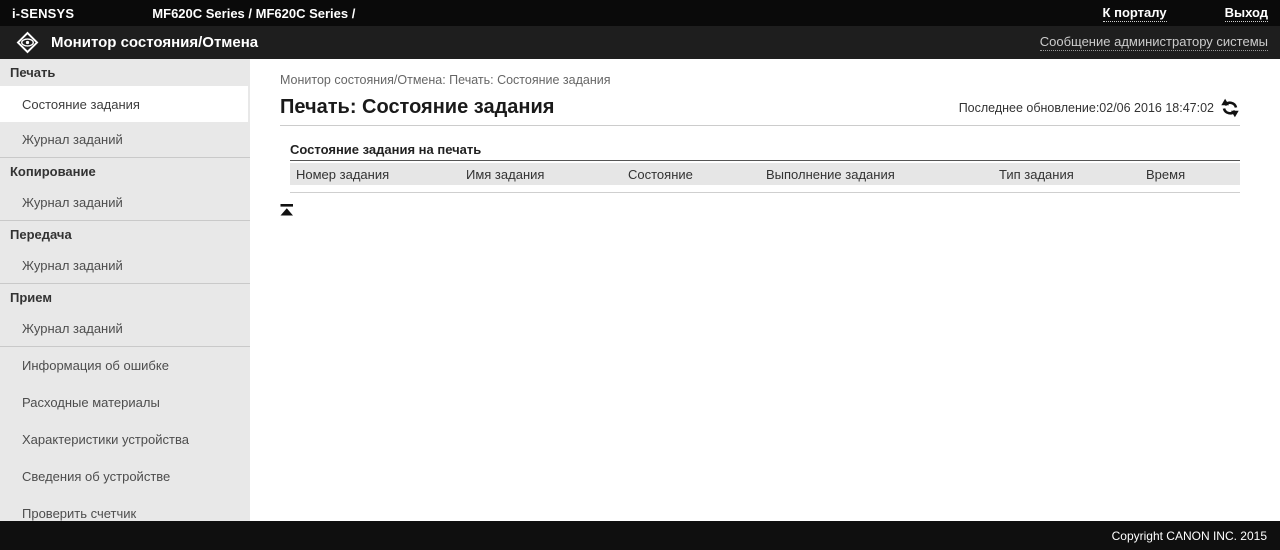 The image size is (1280, 550). Describe the element at coordinates (31, 297) in the screenshot. I see `sidebar-group-rx: Прием` at that location.